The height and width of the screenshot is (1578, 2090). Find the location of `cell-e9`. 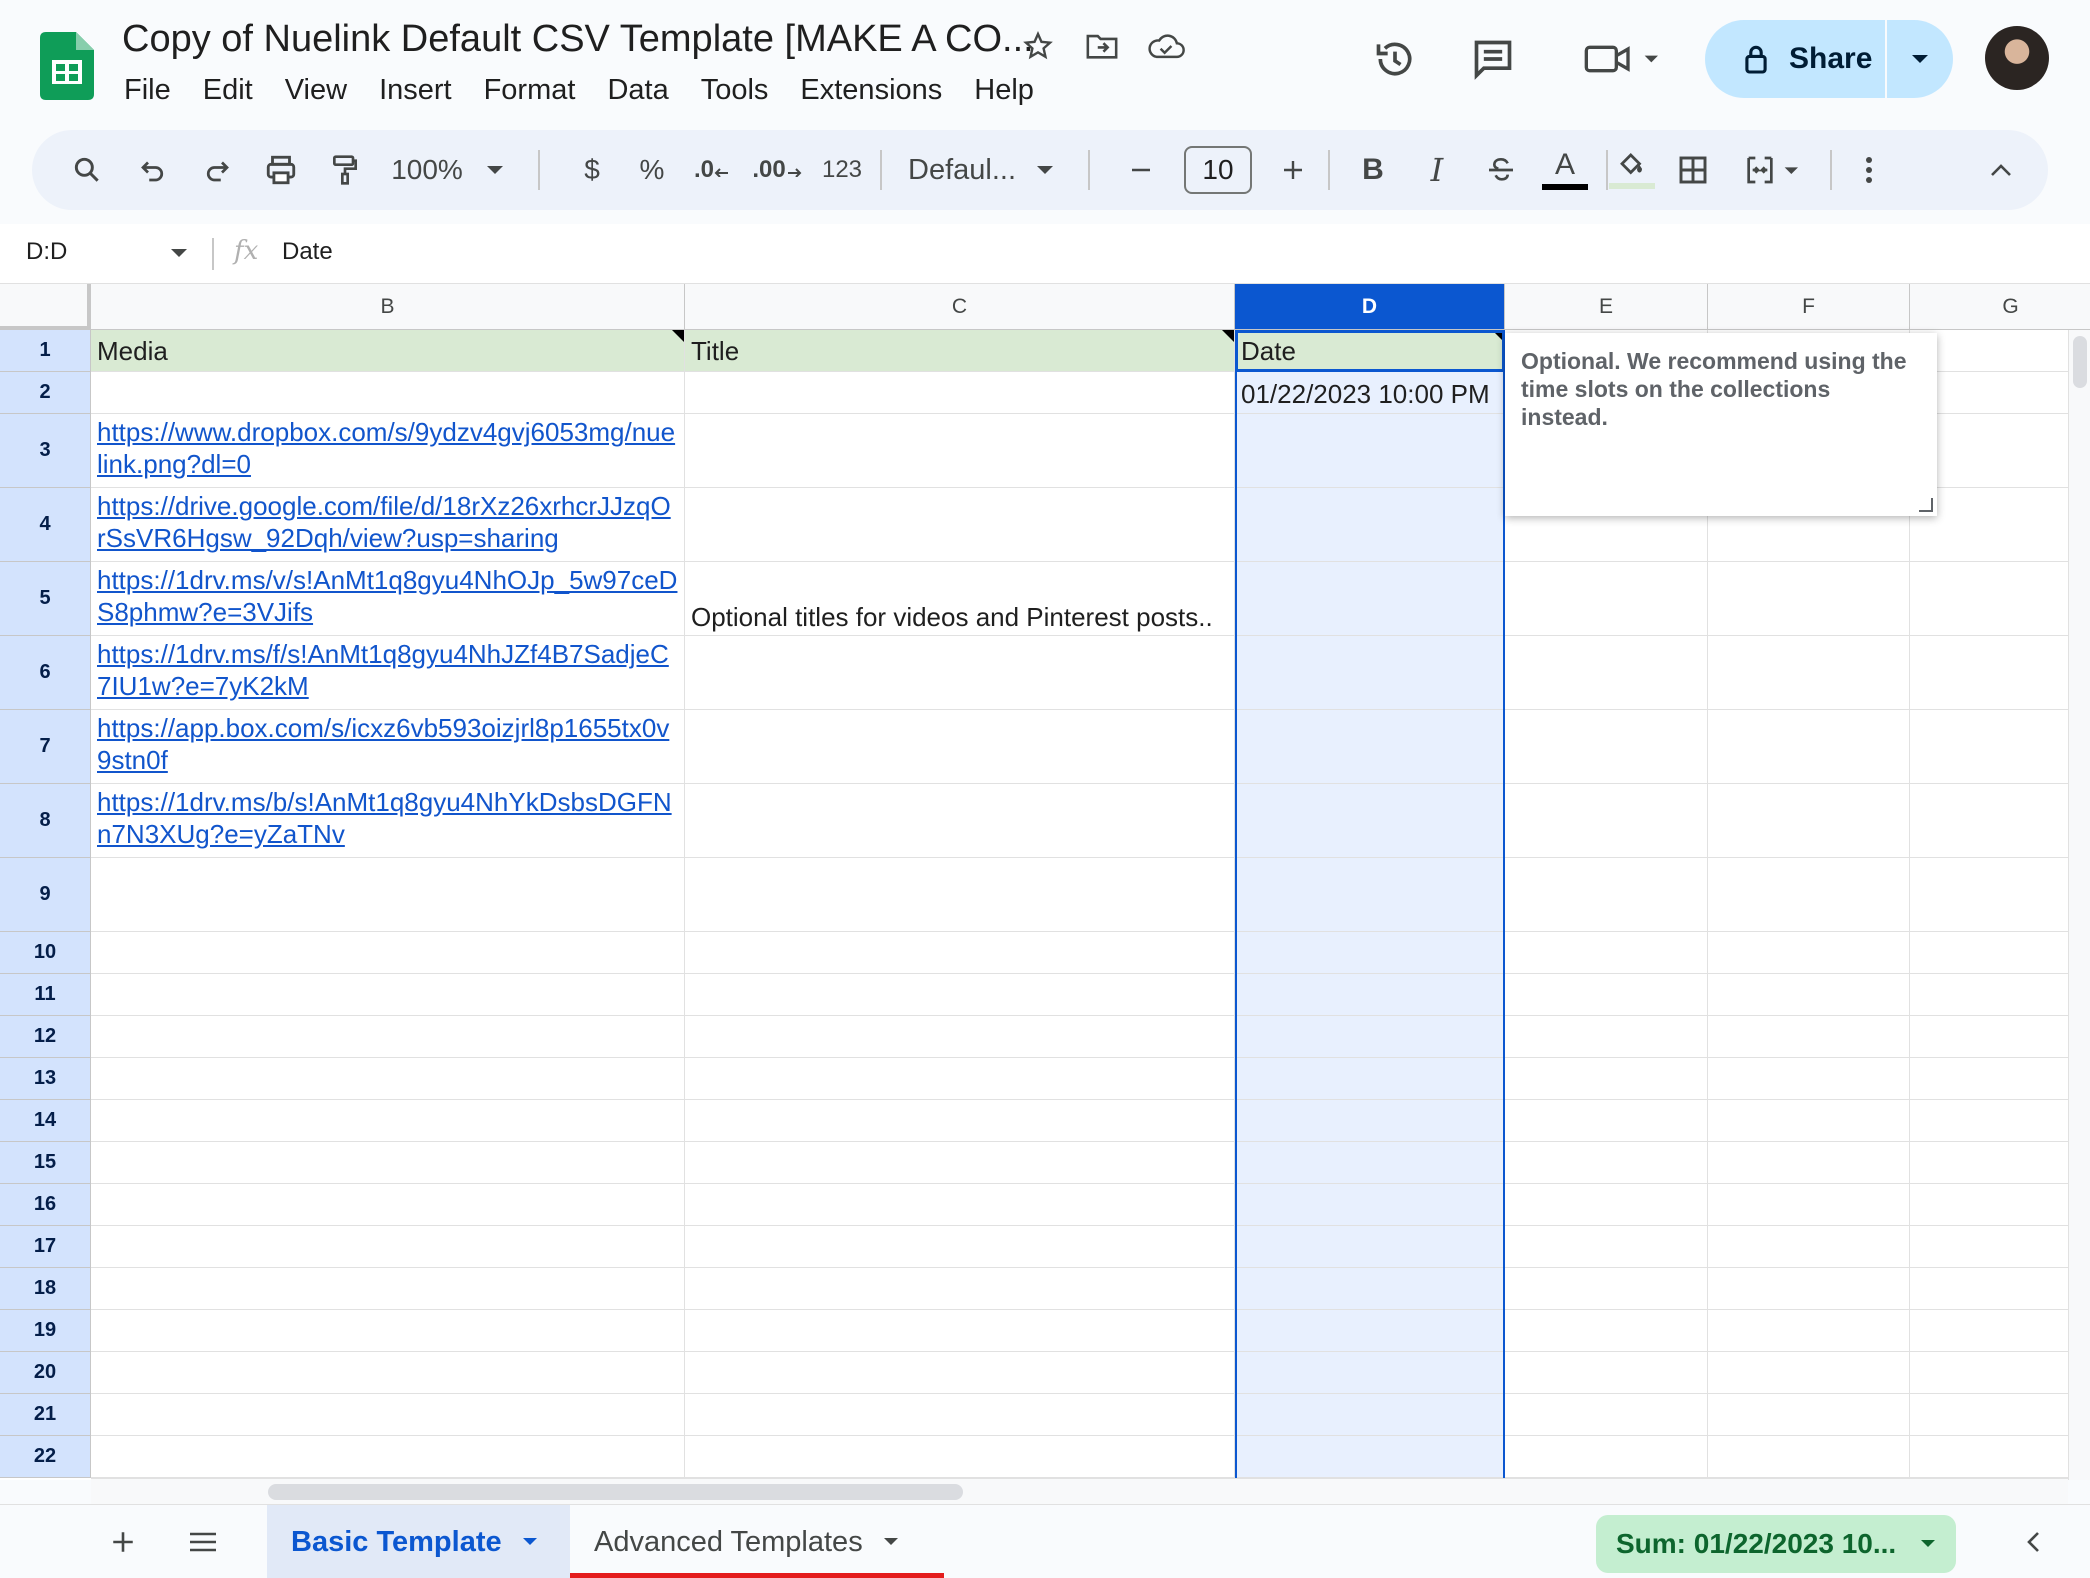

cell-e9 is located at coordinates (1606, 895).